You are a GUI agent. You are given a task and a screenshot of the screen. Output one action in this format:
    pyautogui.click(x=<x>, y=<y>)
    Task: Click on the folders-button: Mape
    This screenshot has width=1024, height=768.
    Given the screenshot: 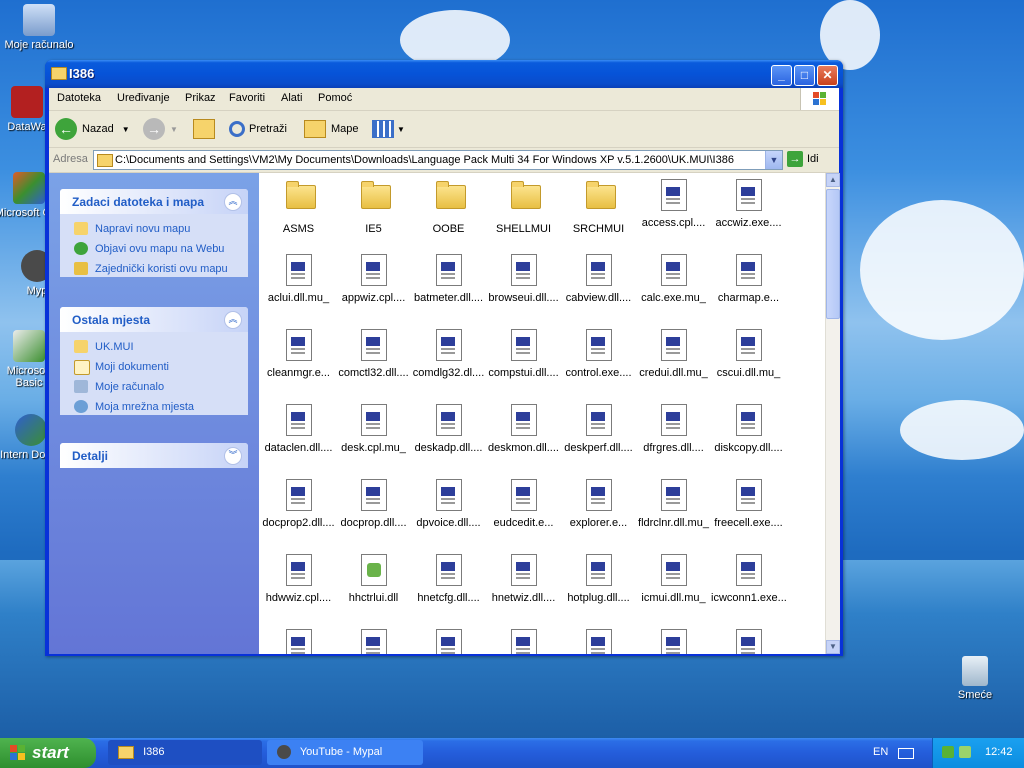 What is the action you would take?
    pyautogui.click(x=331, y=129)
    